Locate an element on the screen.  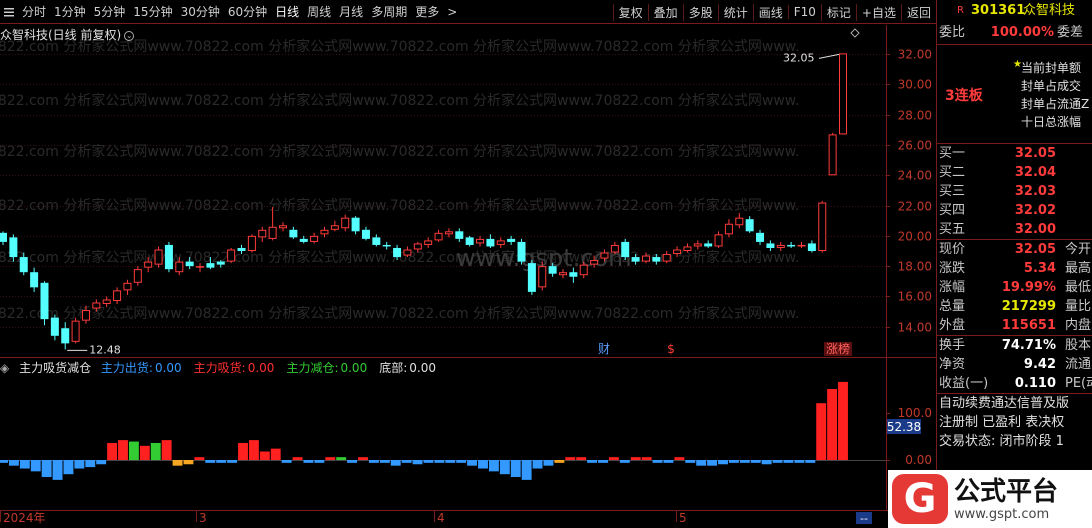
period-tab: 日线 is located at coordinates (287, 11).